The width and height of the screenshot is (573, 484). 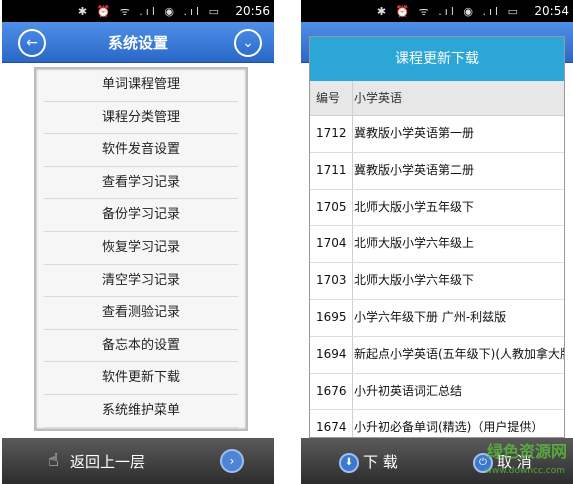 What do you see at coordinates (331, 244) in the screenshot?
I see `course-id: 1704` at bounding box center [331, 244].